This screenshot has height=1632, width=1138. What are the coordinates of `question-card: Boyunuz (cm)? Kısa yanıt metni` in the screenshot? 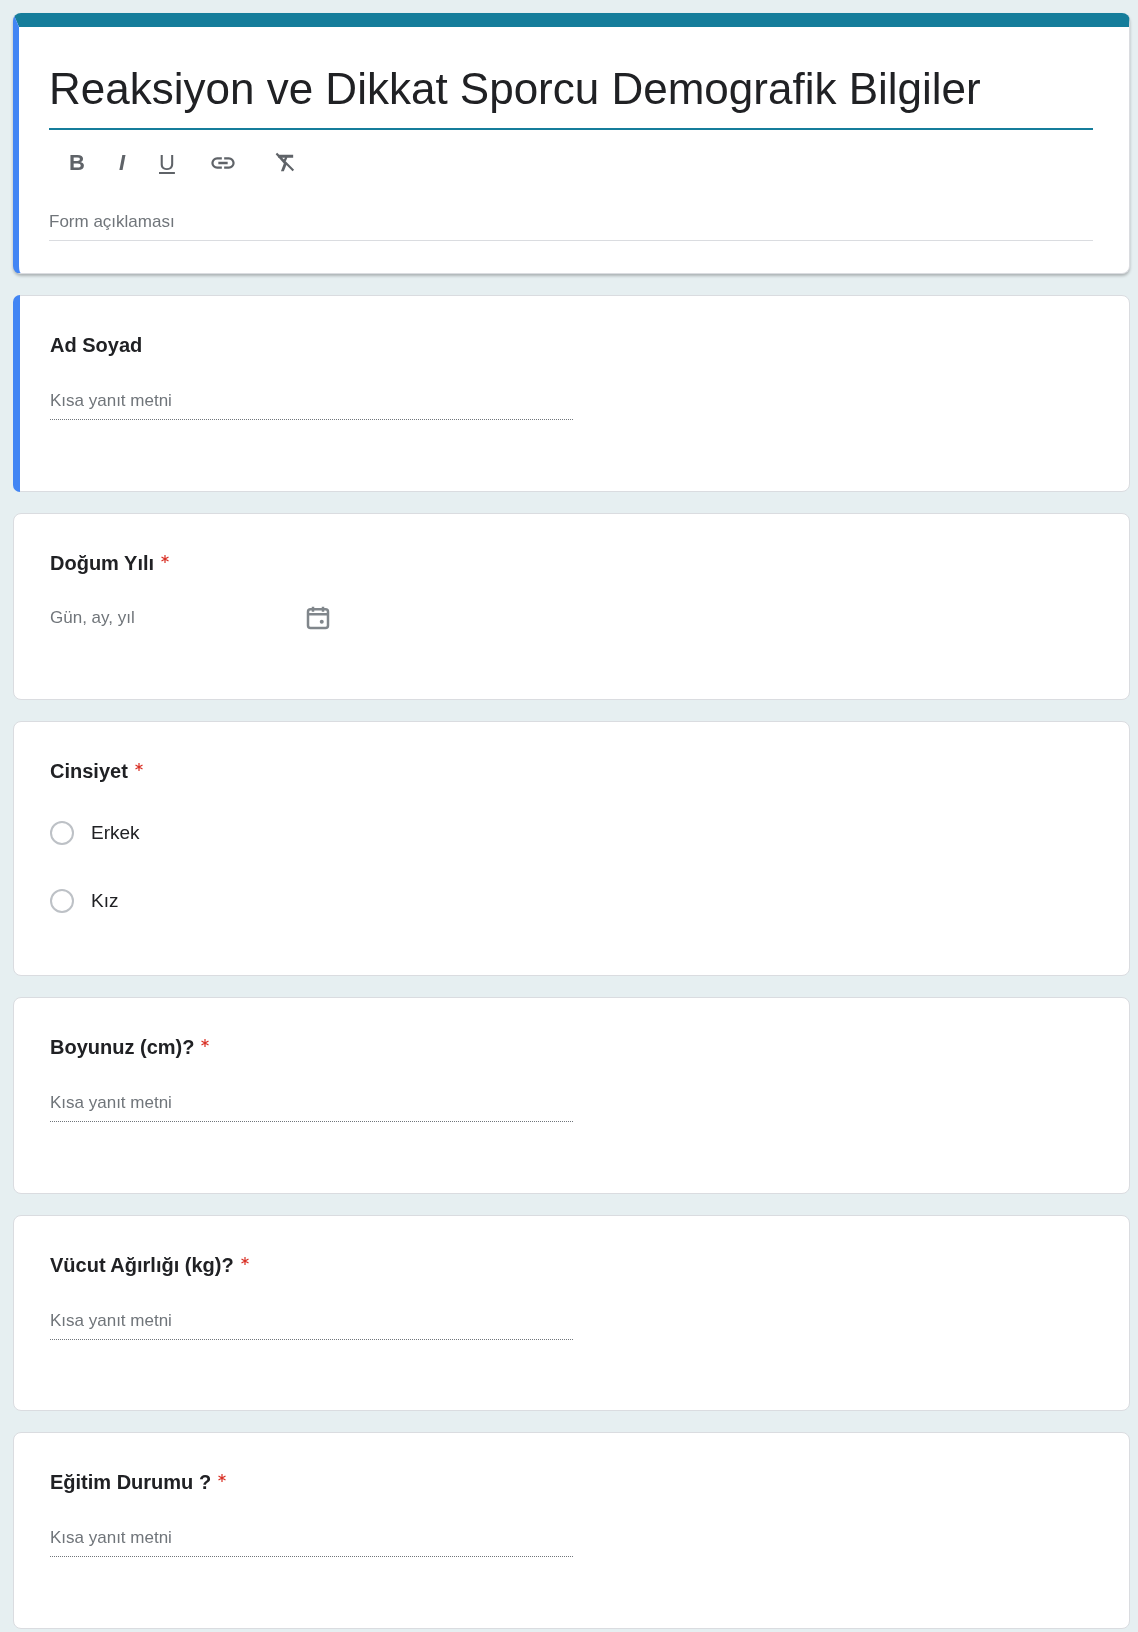 It's located at (571, 1095).